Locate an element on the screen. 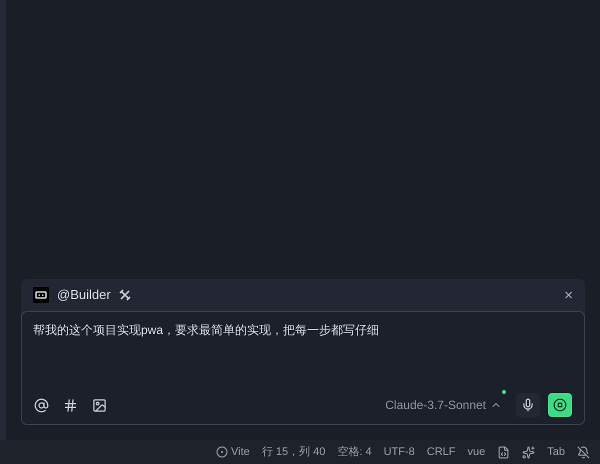 This screenshot has height=464, width=600. stop-button is located at coordinates (560, 405).